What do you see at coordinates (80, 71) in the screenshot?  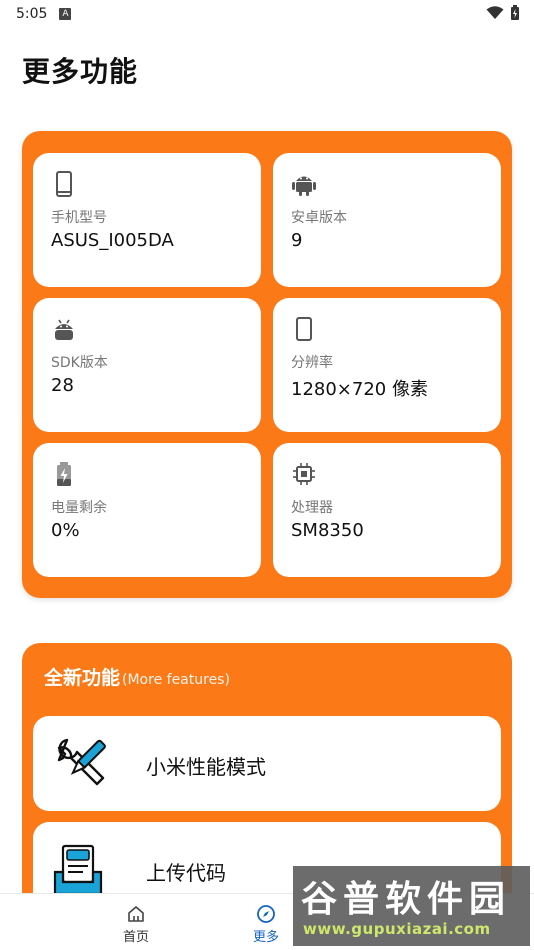 I see `page-title: 更多功能` at bounding box center [80, 71].